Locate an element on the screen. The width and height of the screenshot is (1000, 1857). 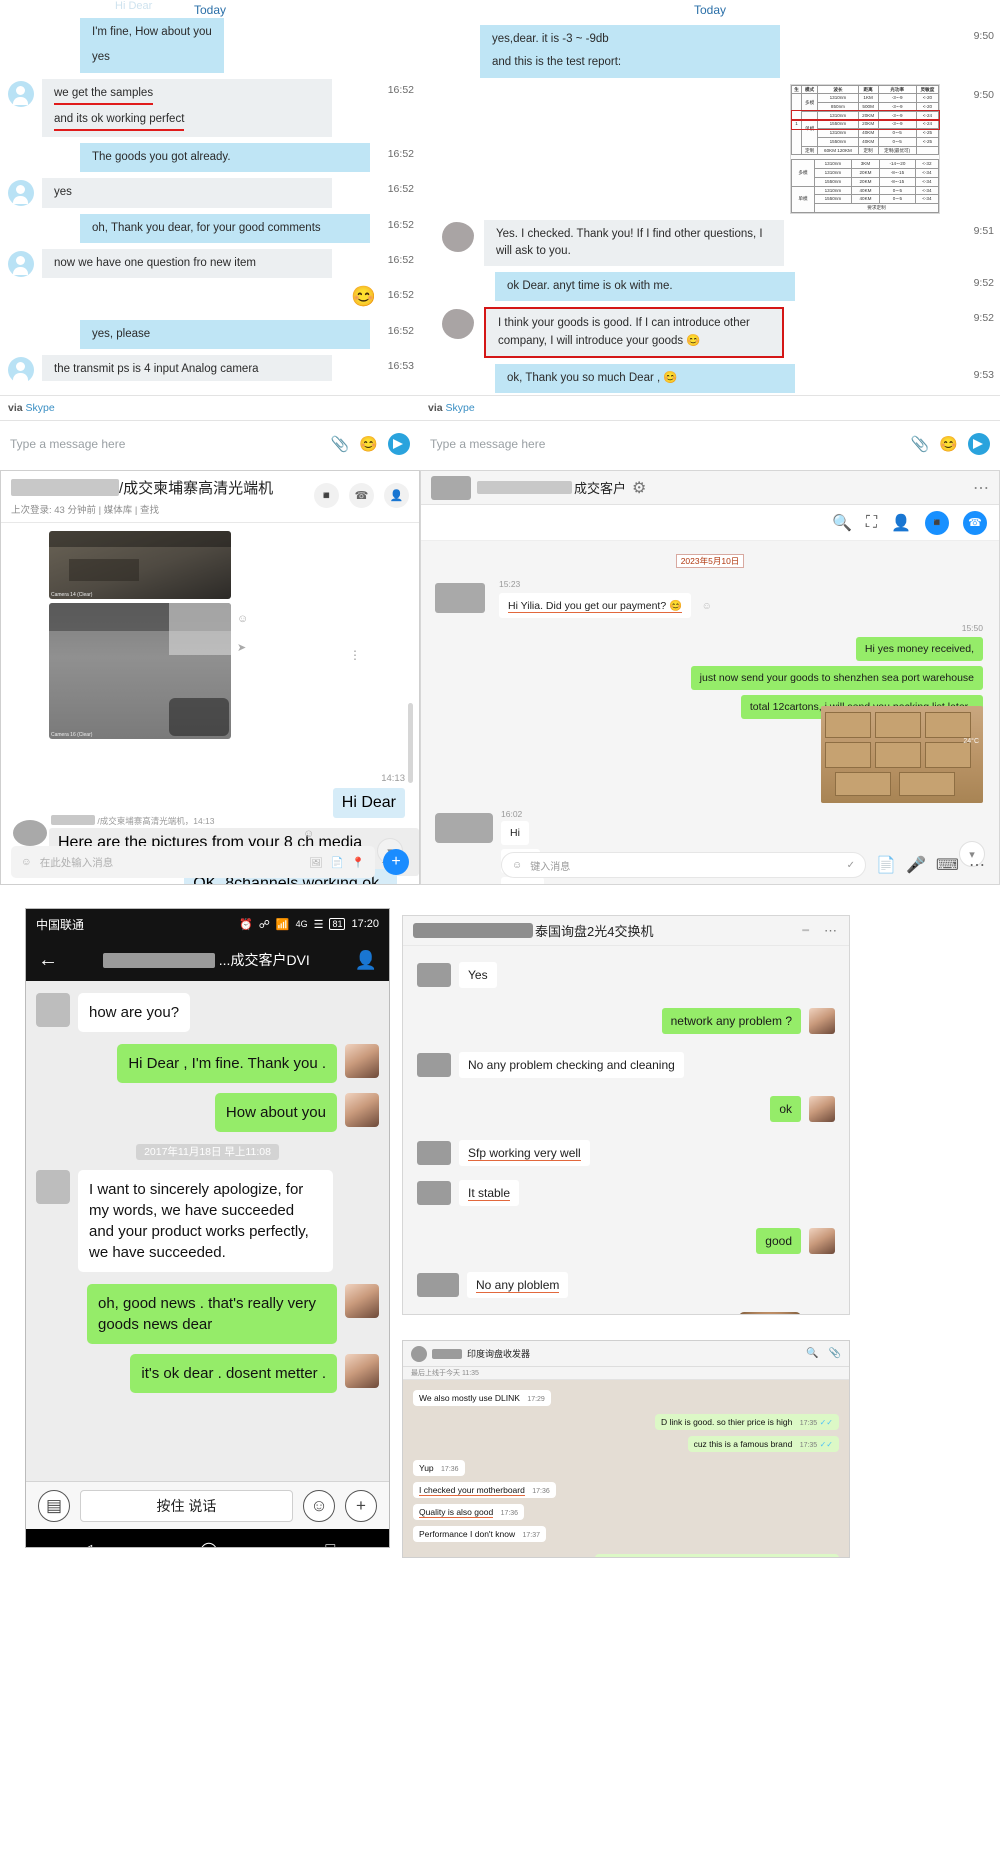
chat-bubble-incoming: Yes is located at coordinates (478, 975).